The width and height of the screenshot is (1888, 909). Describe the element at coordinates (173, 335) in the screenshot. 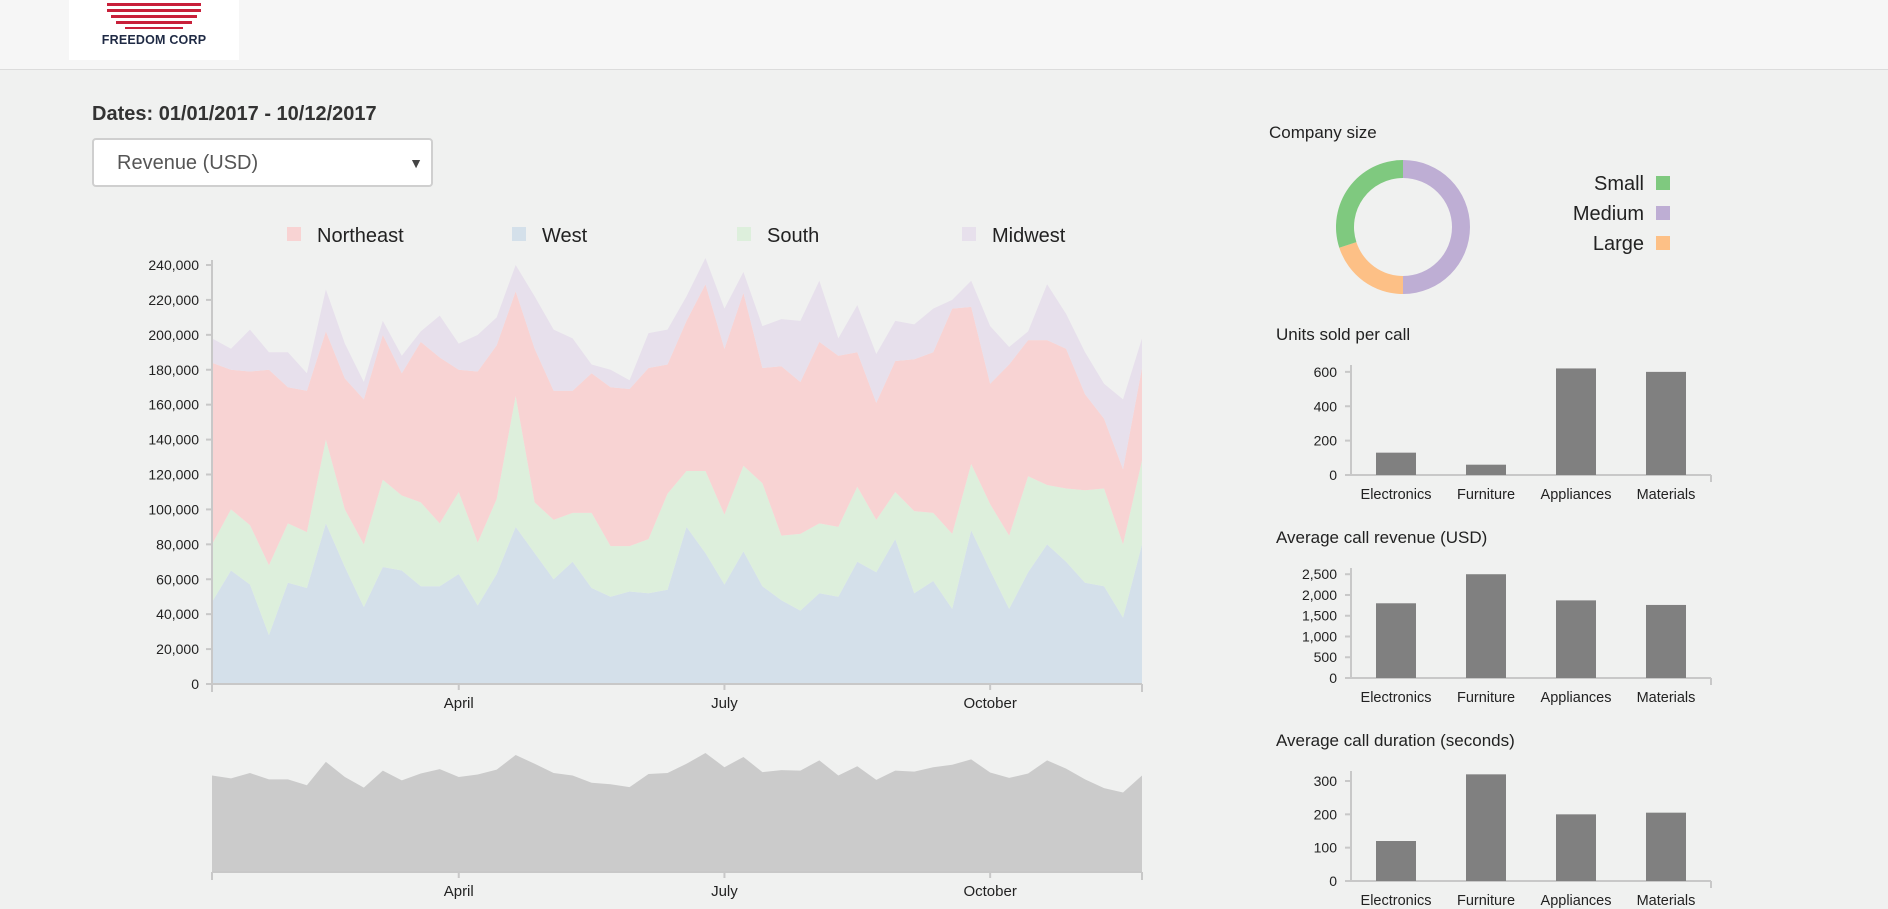

I see `y-tick-label: 200,000` at that location.